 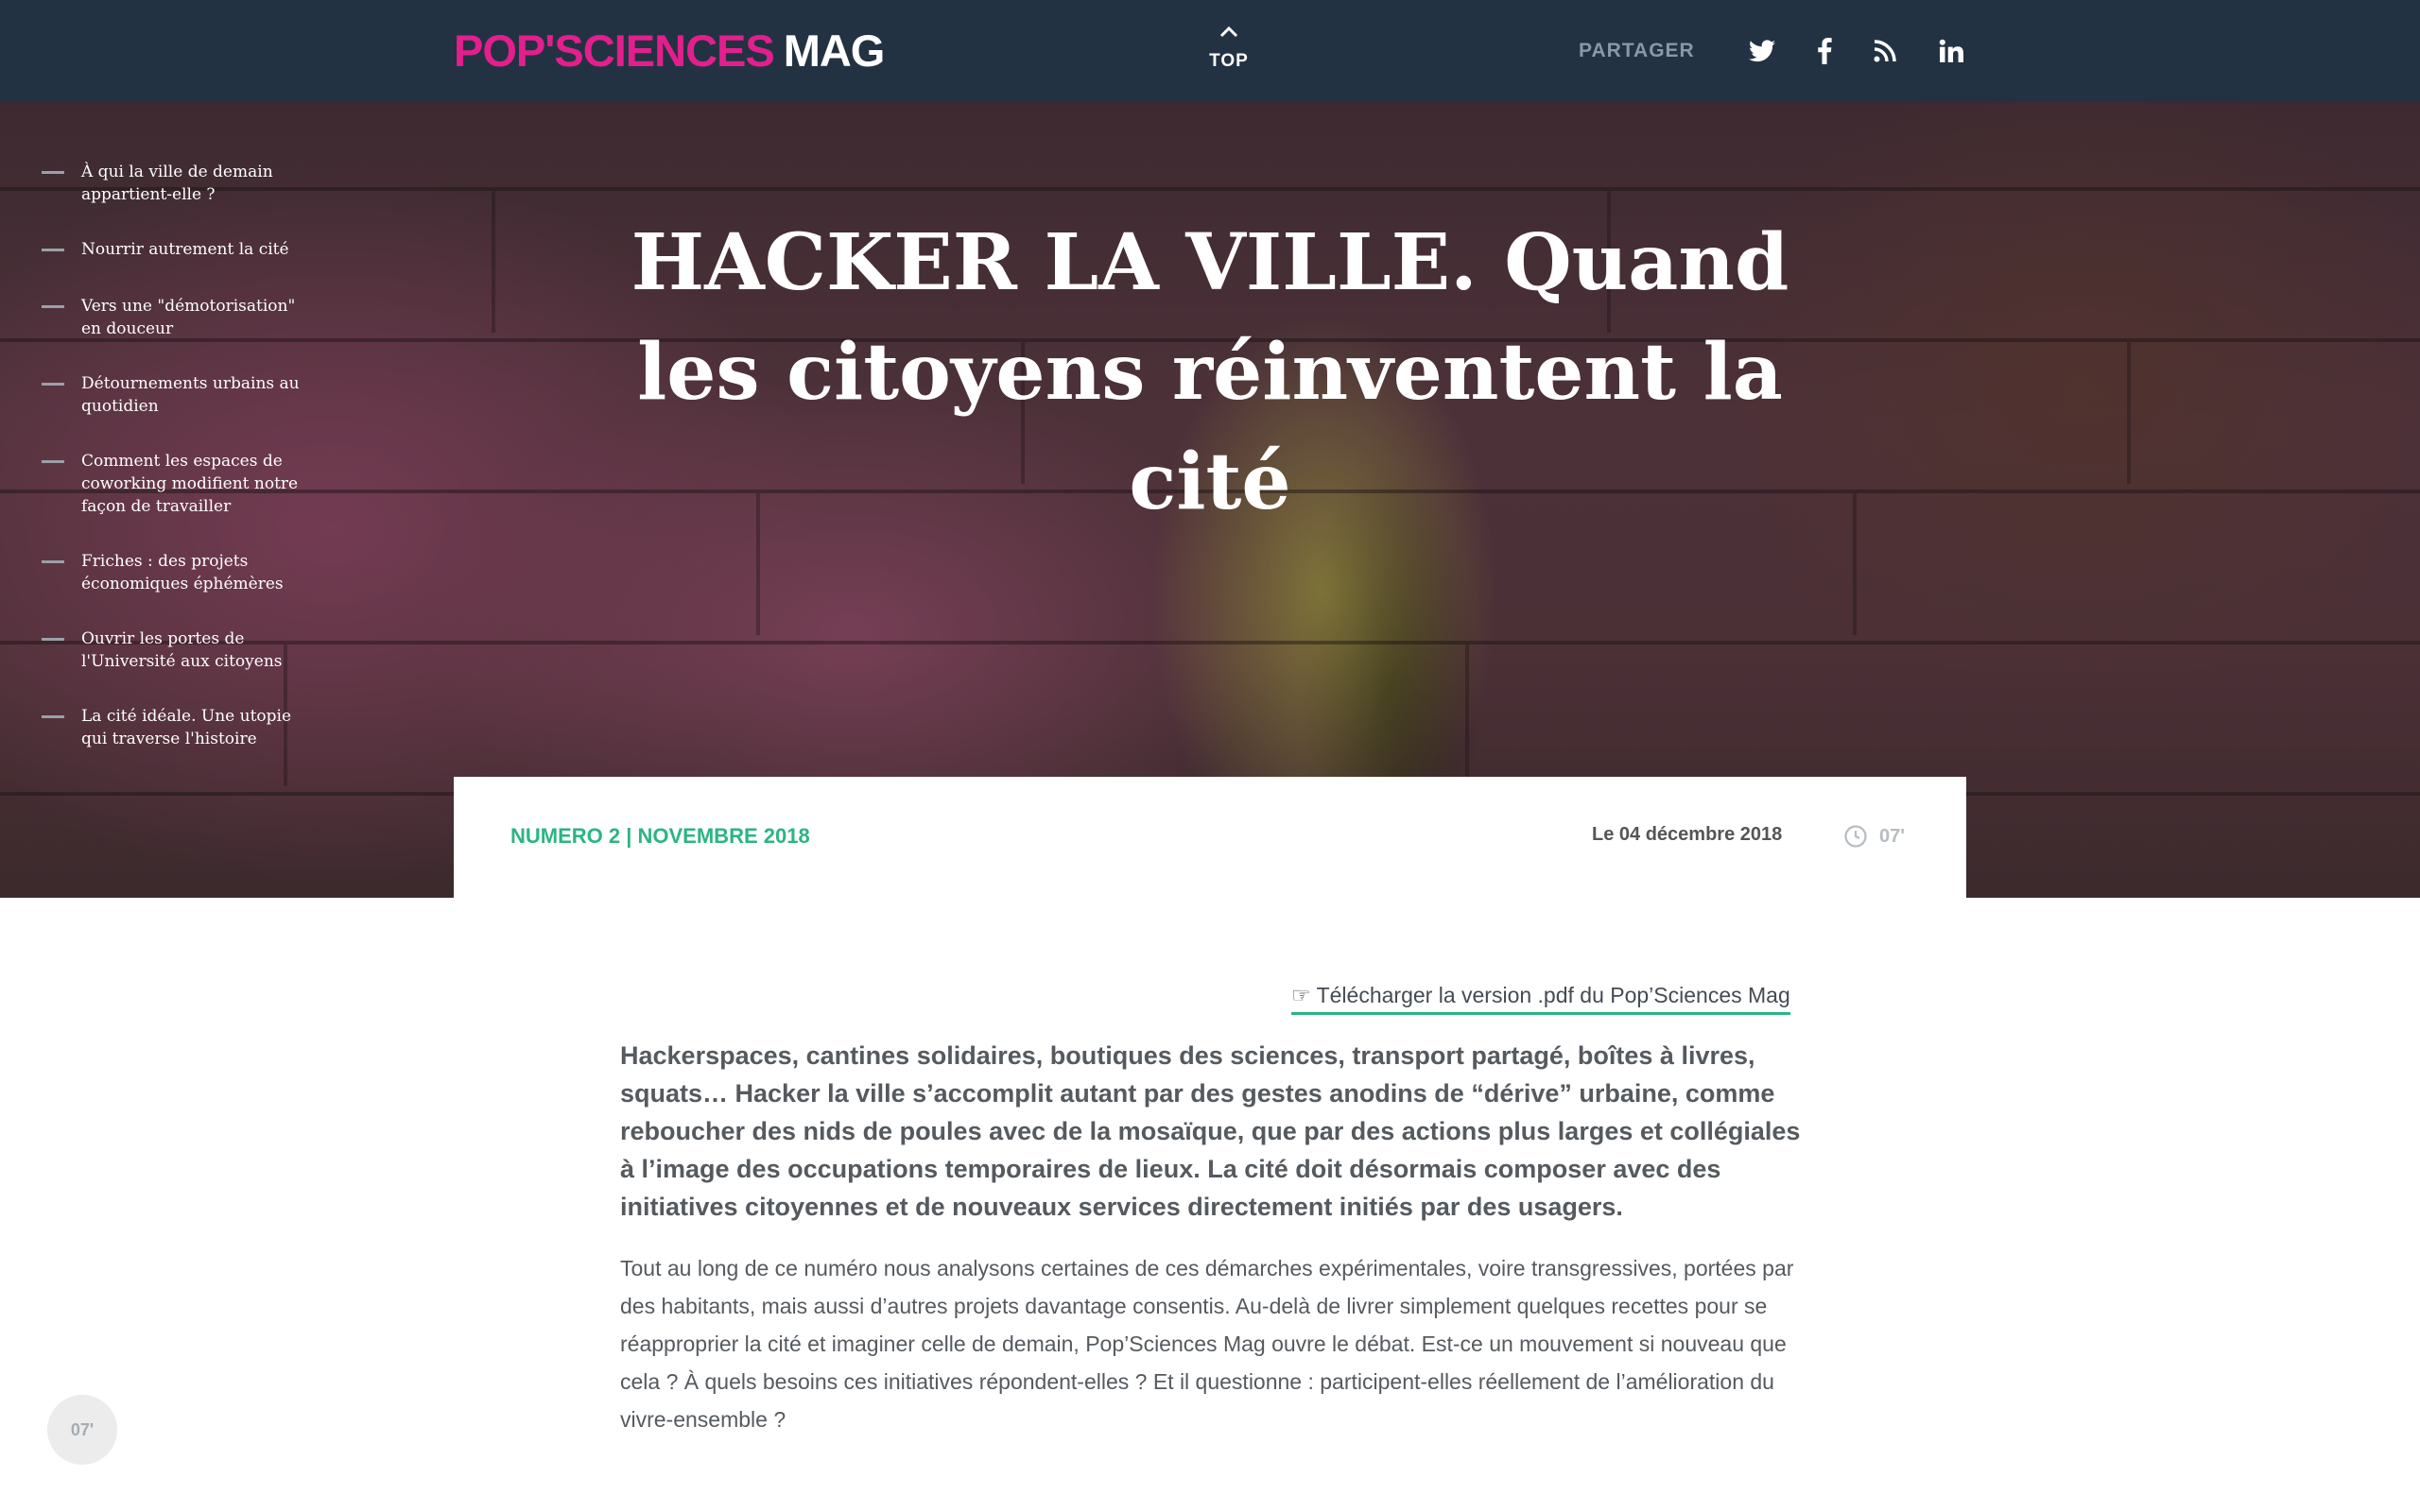 What do you see at coordinates (660, 836) in the screenshot?
I see `issue-label: NUMERO 2 | NOVEMBRE 2018` at bounding box center [660, 836].